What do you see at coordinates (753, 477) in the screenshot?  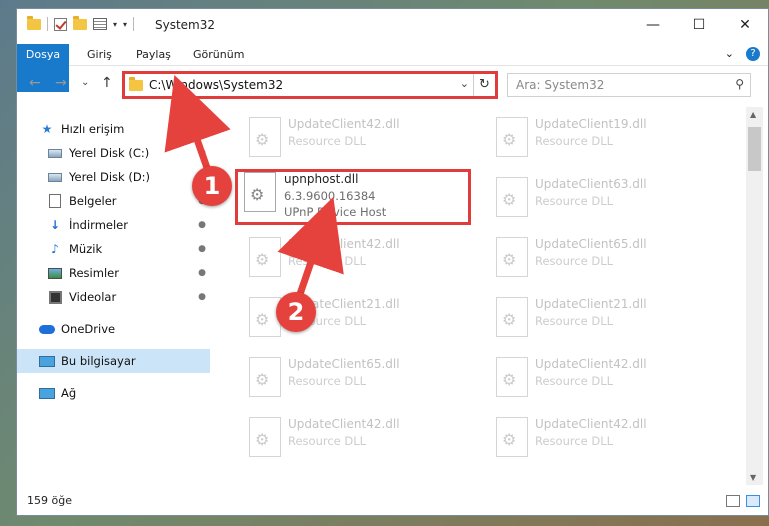 I see `scroll-down-icon: ▼` at bounding box center [753, 477].